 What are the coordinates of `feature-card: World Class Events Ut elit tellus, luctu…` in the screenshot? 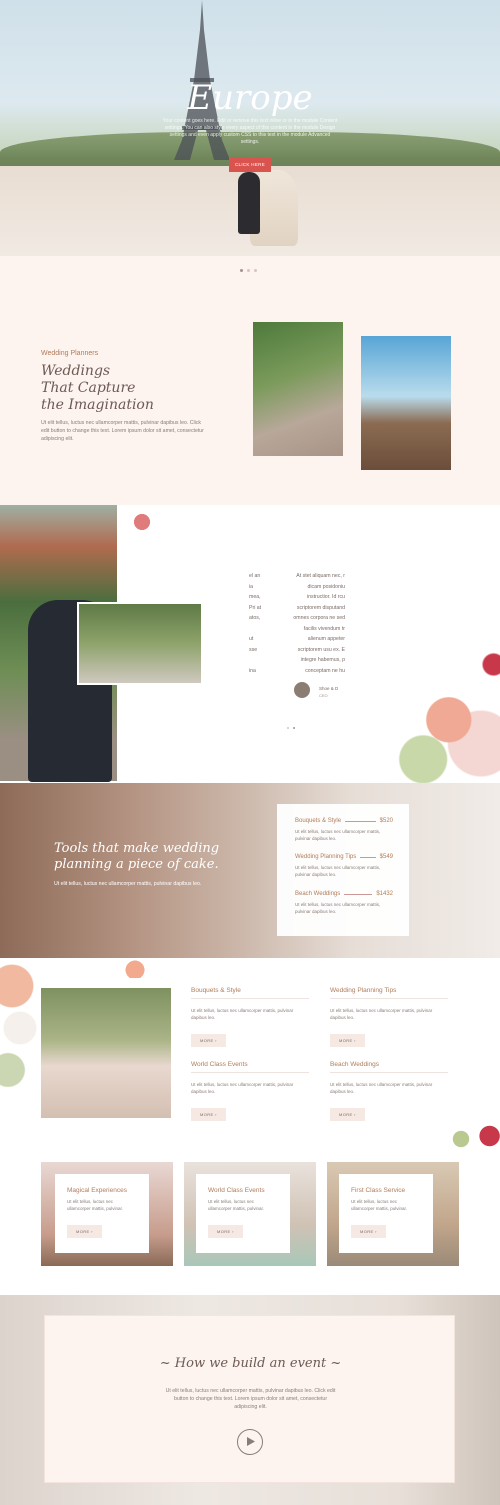 It's located at (250, 1214).